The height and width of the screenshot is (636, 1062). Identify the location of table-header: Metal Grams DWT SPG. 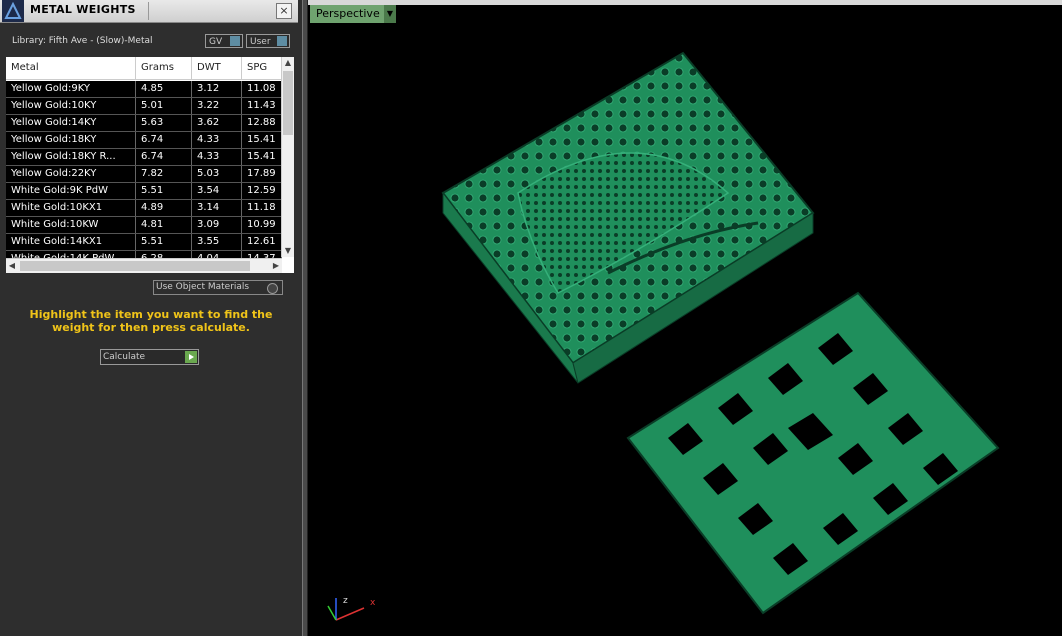
(144, 68).